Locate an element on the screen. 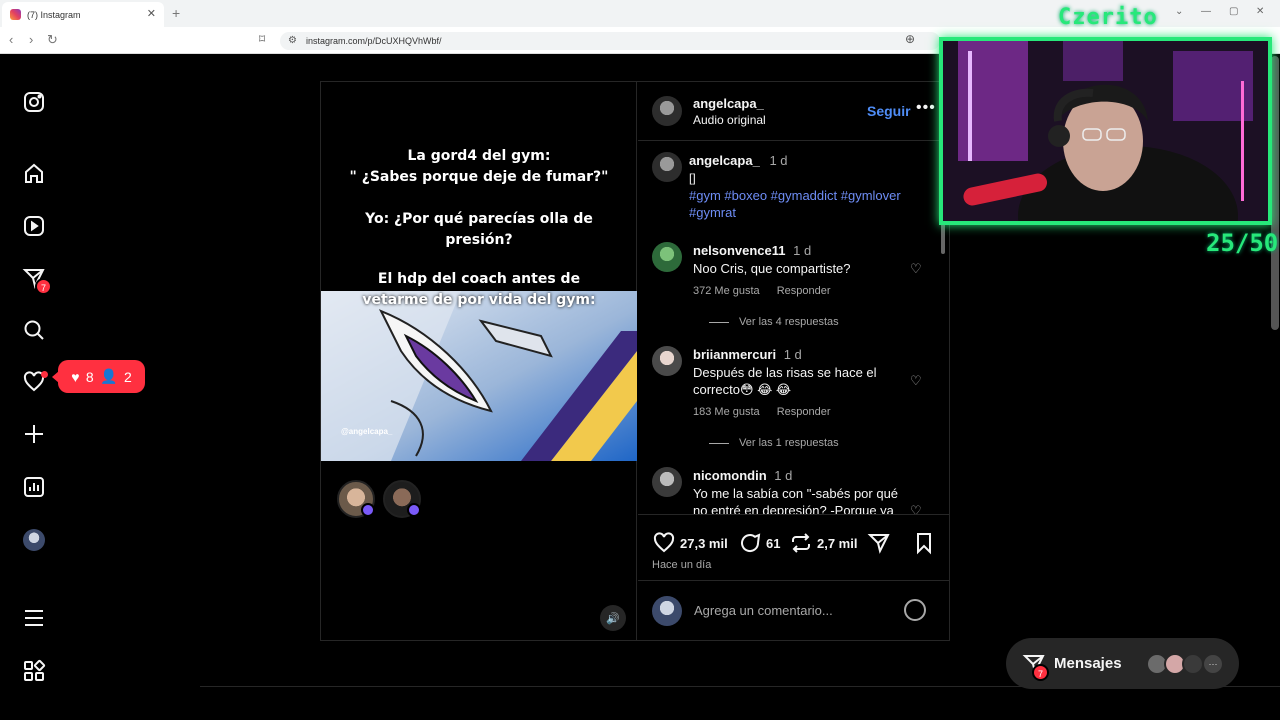 This screenshot has height=720, width=1280. comment-username: briianmercuri is located at coordinates (734, 354).